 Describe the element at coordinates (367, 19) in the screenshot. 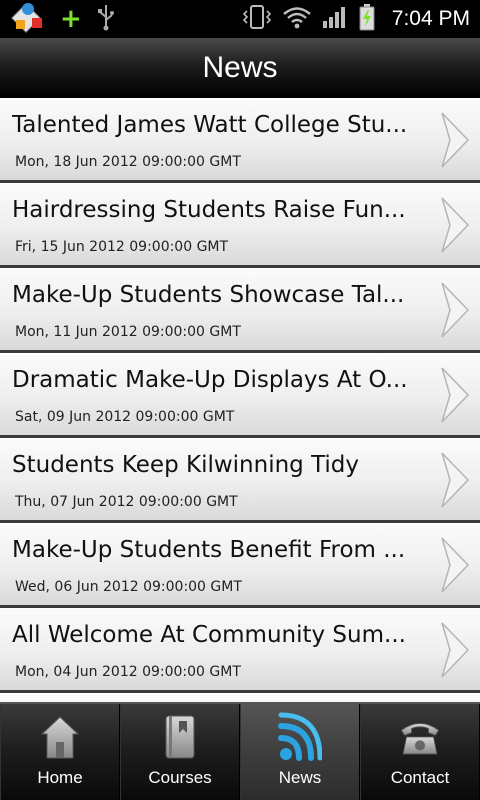

I see `battery-charging-icon` at that location.